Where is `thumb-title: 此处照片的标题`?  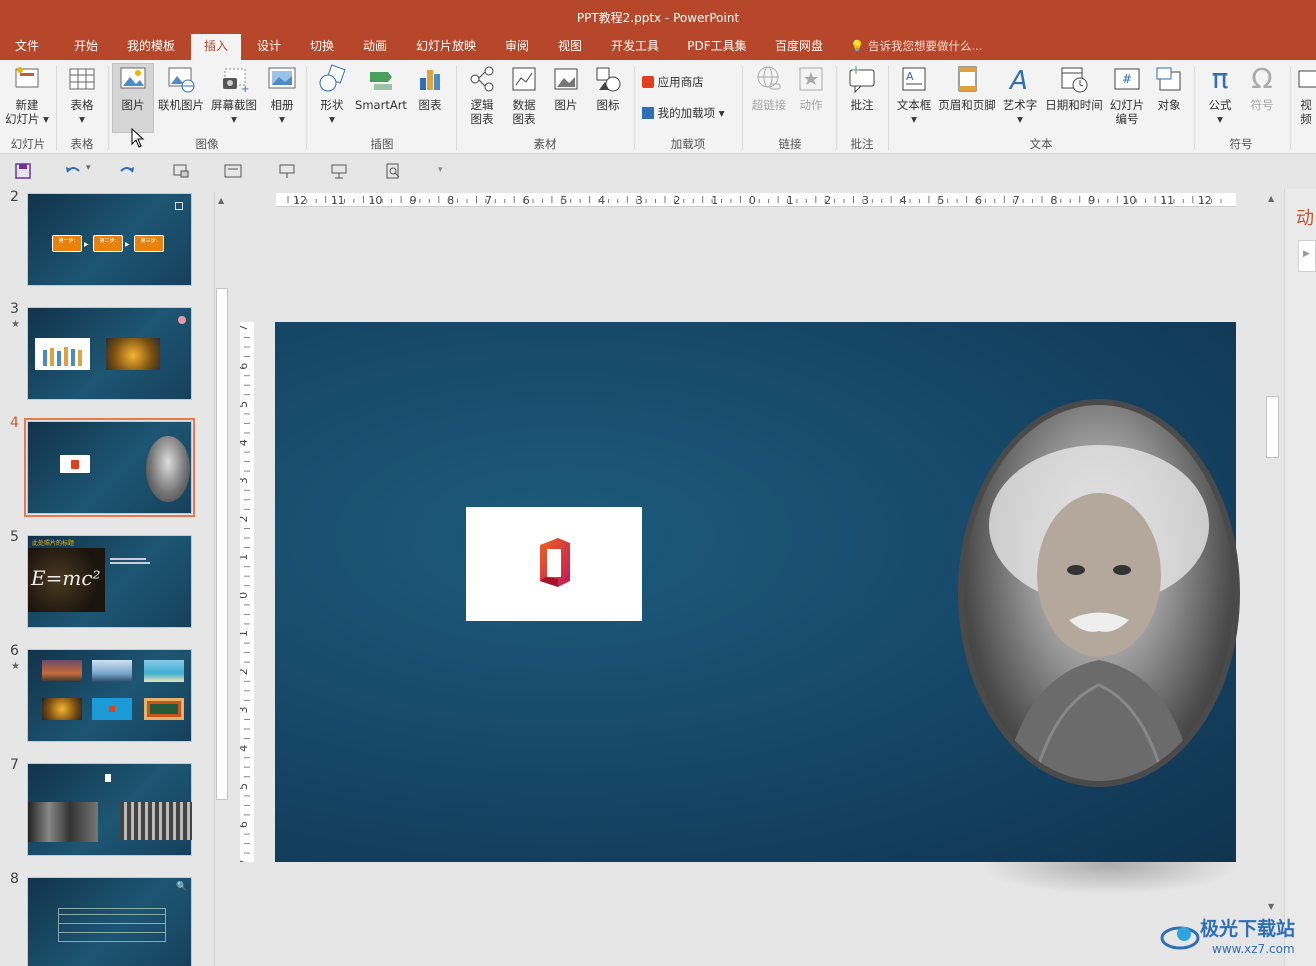 thumb-title: 此处照片的标题 is located at coordinates (53, 543).